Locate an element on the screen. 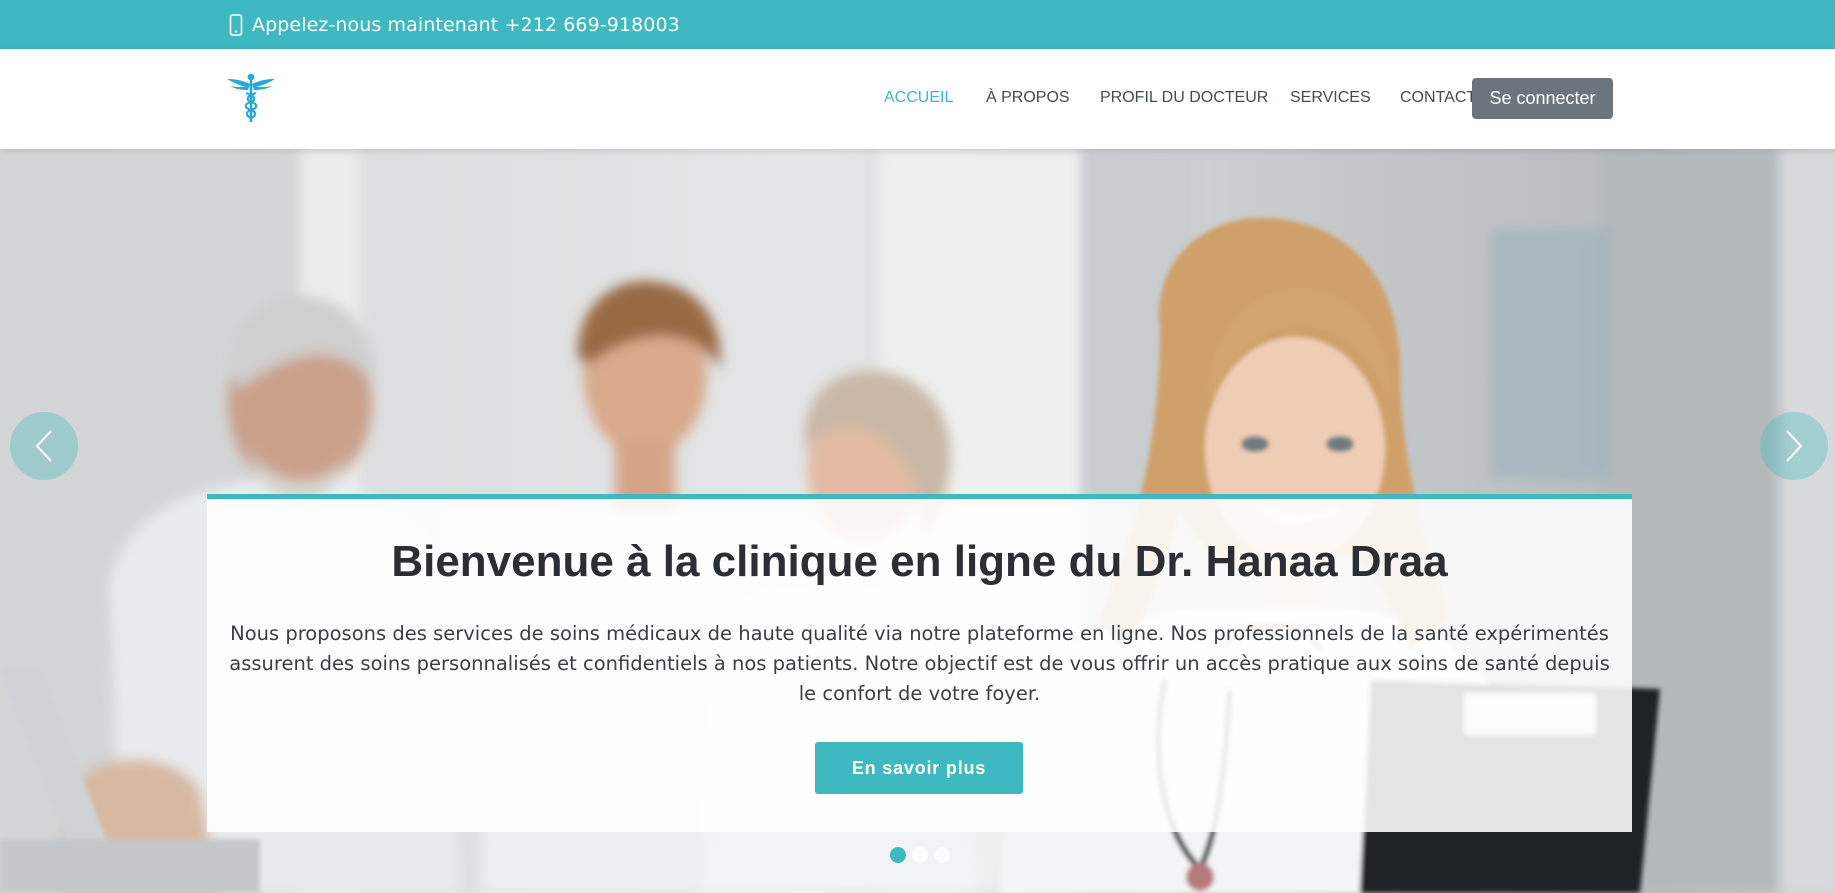  caduceus-icon is located at coordinates (251, 98).